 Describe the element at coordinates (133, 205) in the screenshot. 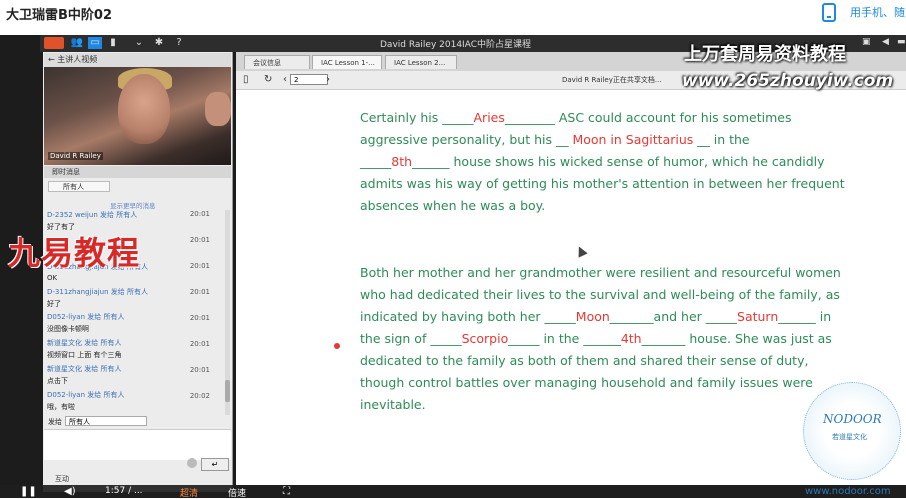

I see `show-earlier-messages-link: 显示更早的消息` at that location.